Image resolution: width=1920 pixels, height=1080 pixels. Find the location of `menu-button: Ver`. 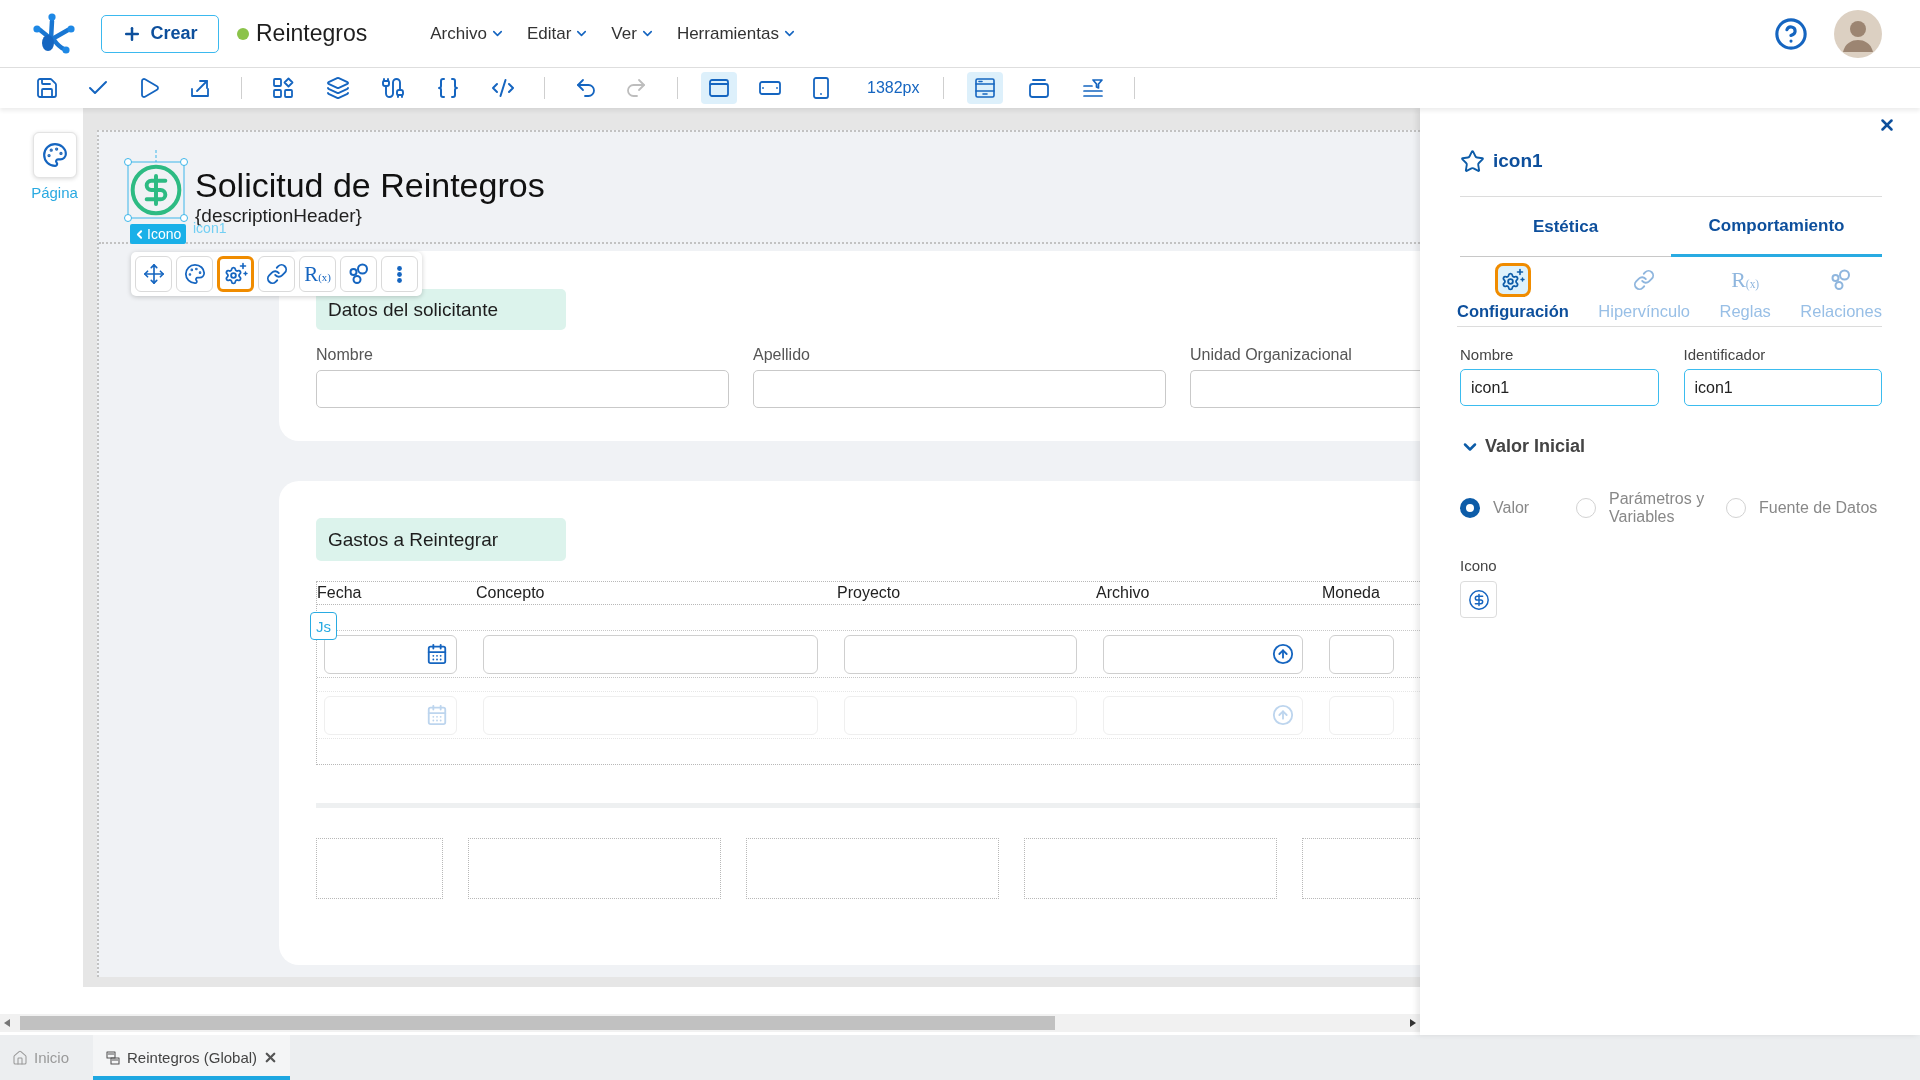

menu-button: Ver is located at coordinates (633, 33).